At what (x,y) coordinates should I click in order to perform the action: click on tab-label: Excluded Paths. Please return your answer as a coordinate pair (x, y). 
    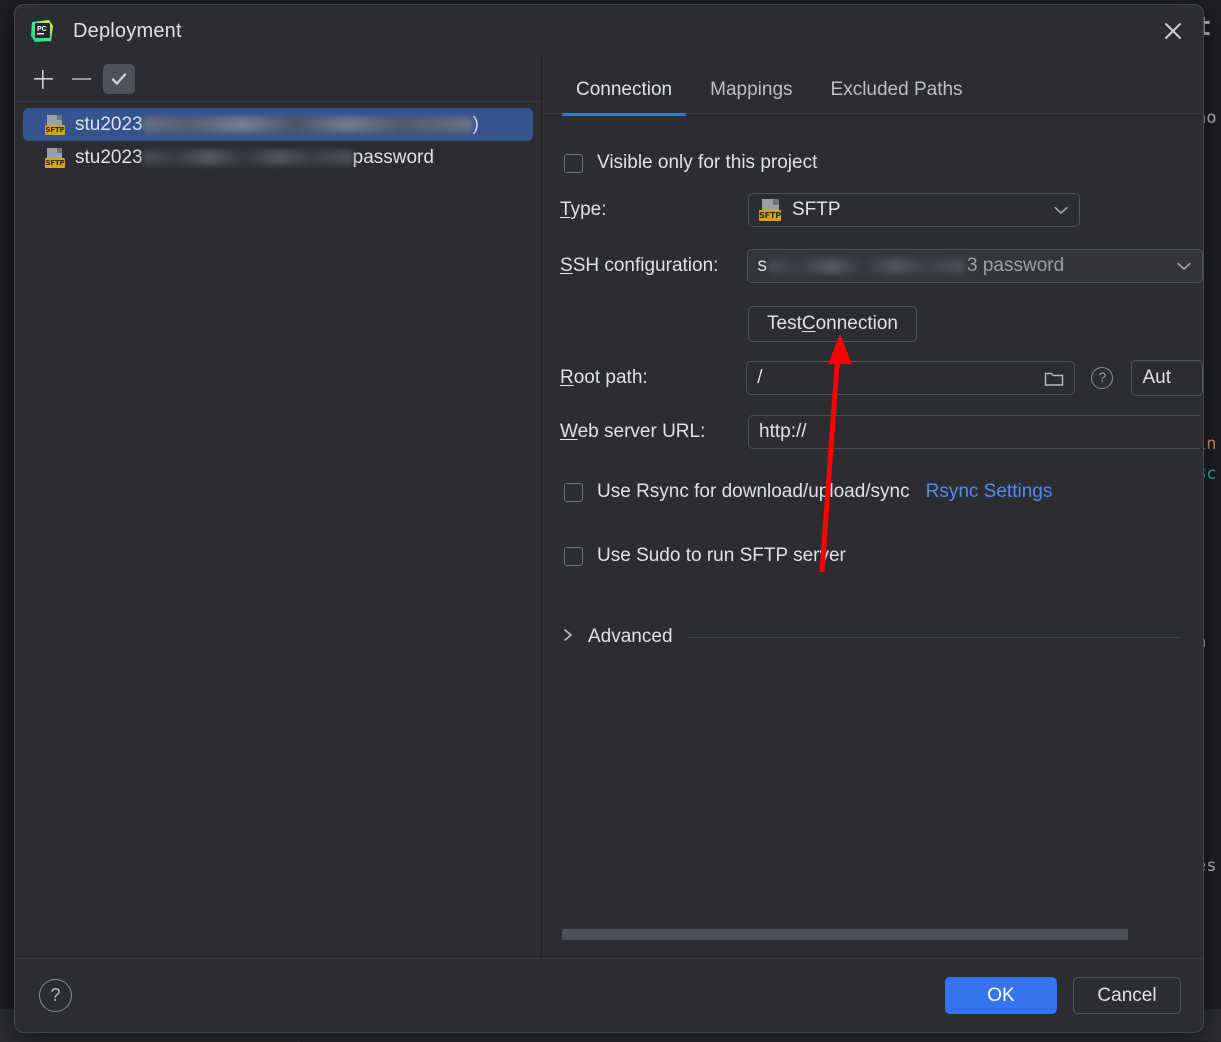
    Looking at the image, I should click on (897, 89).